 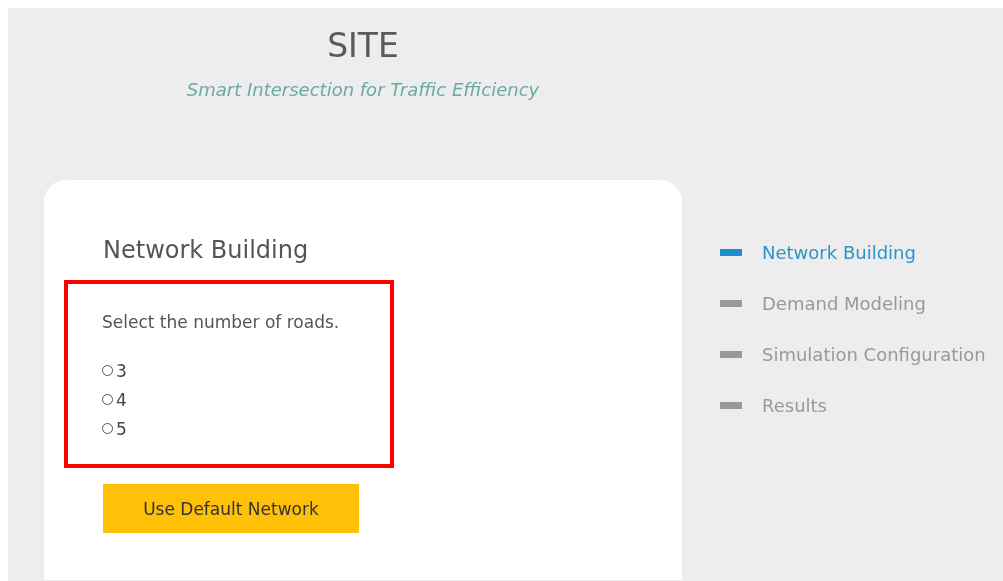 What do you see at coordinates (363, 45) in the screenshot?
I see `app-title: SITE` at bounding box center [363, 45].